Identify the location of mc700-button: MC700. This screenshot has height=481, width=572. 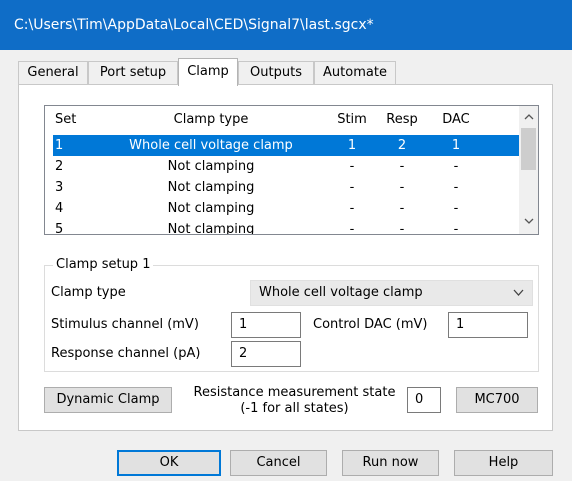
(497, 400).